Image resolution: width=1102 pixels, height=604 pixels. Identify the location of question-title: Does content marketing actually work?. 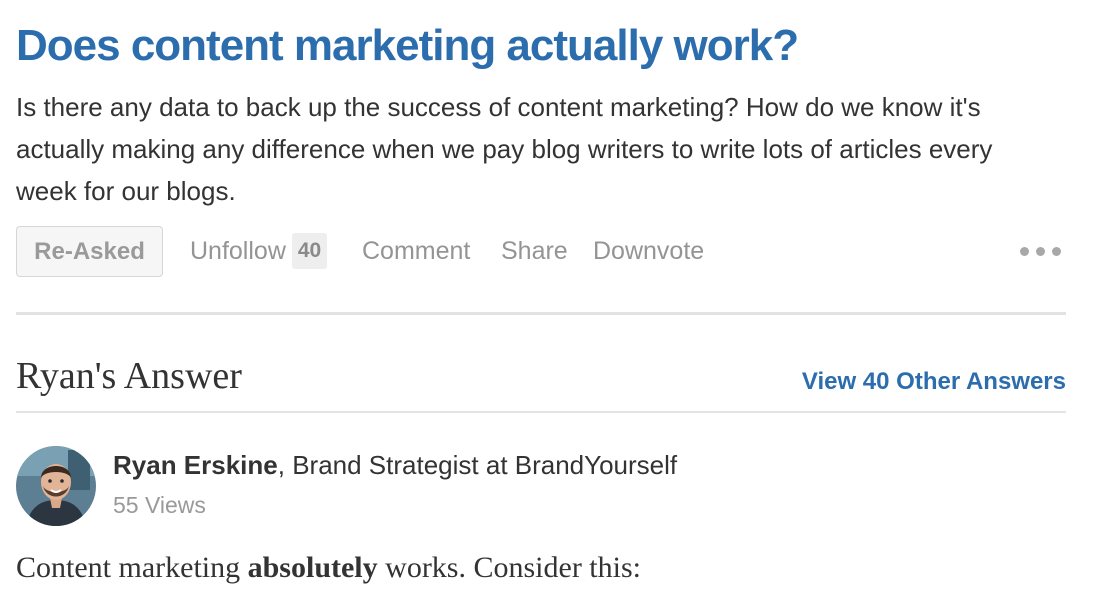
(407, 46).